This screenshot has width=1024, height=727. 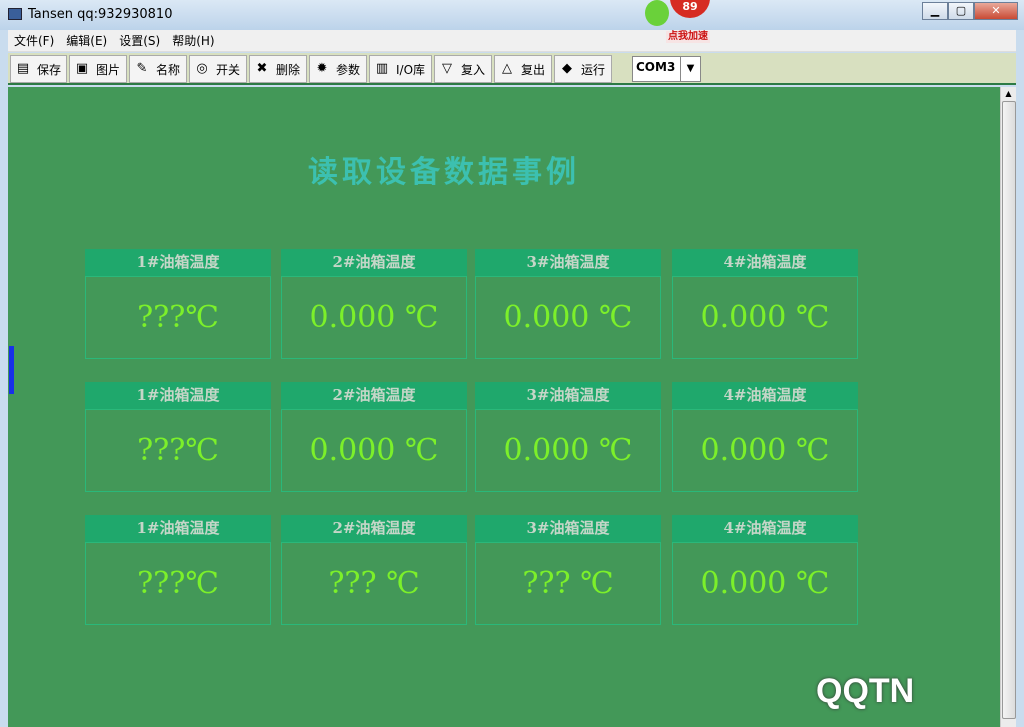 I want to click on run-icon: ◆, so click(x=567, y=68).